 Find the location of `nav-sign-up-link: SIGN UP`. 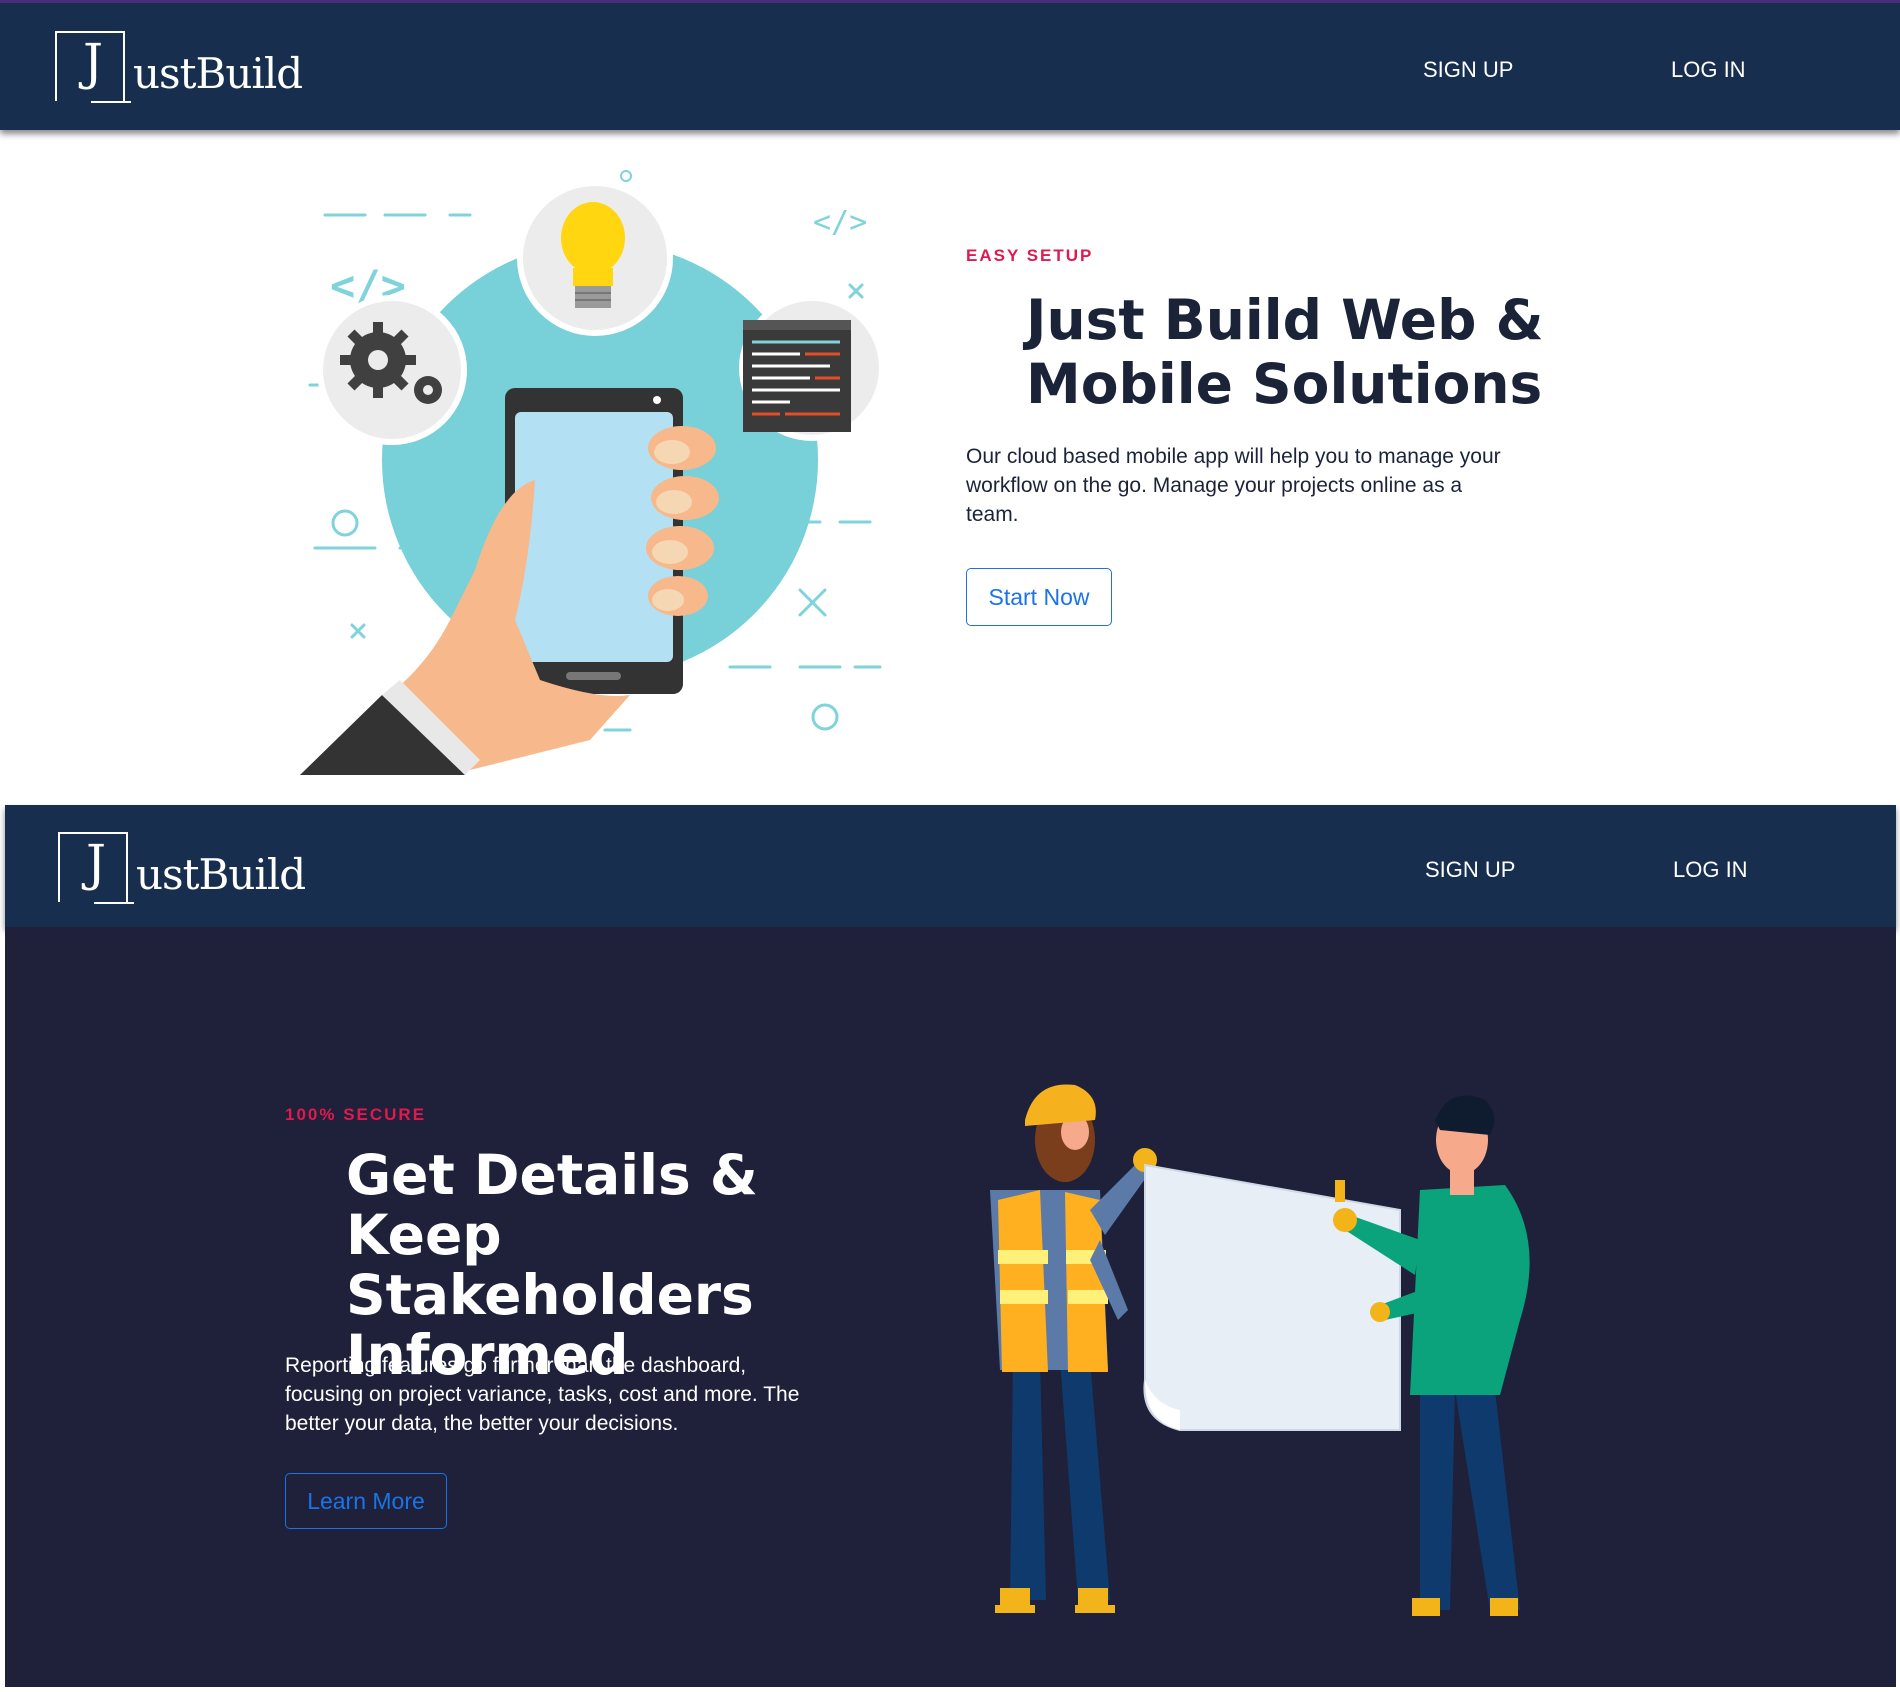

nav-sign-up-link: SIGN UP is located at coordinates (1468, 70).